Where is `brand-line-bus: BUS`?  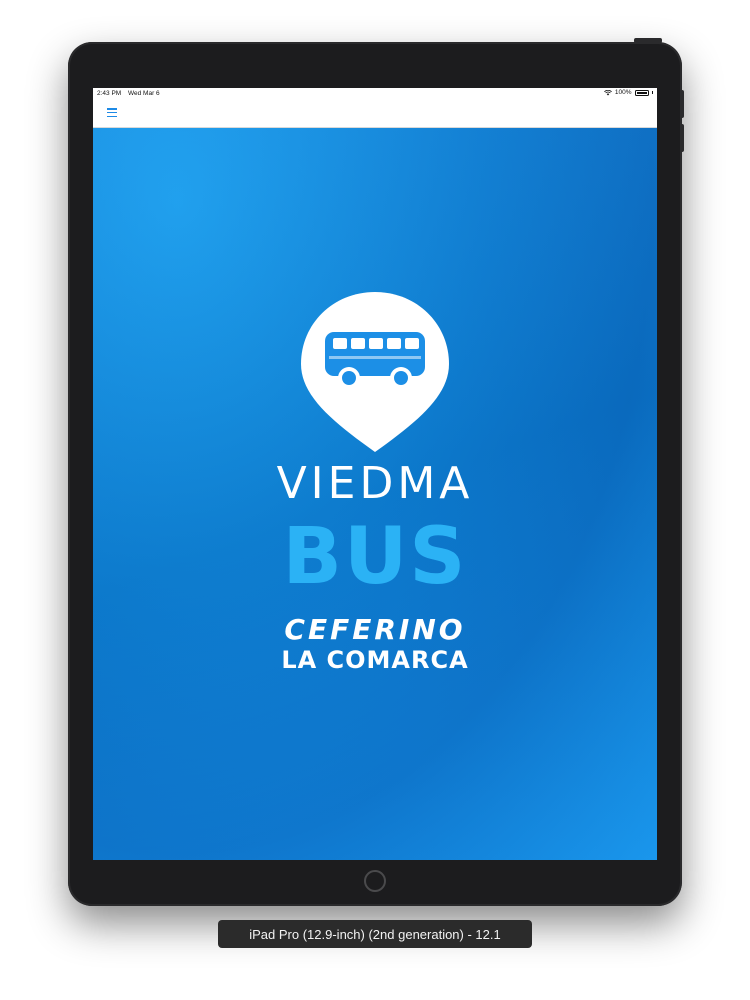
brand-line-bus: BUS is located at coordinates (375, 557).